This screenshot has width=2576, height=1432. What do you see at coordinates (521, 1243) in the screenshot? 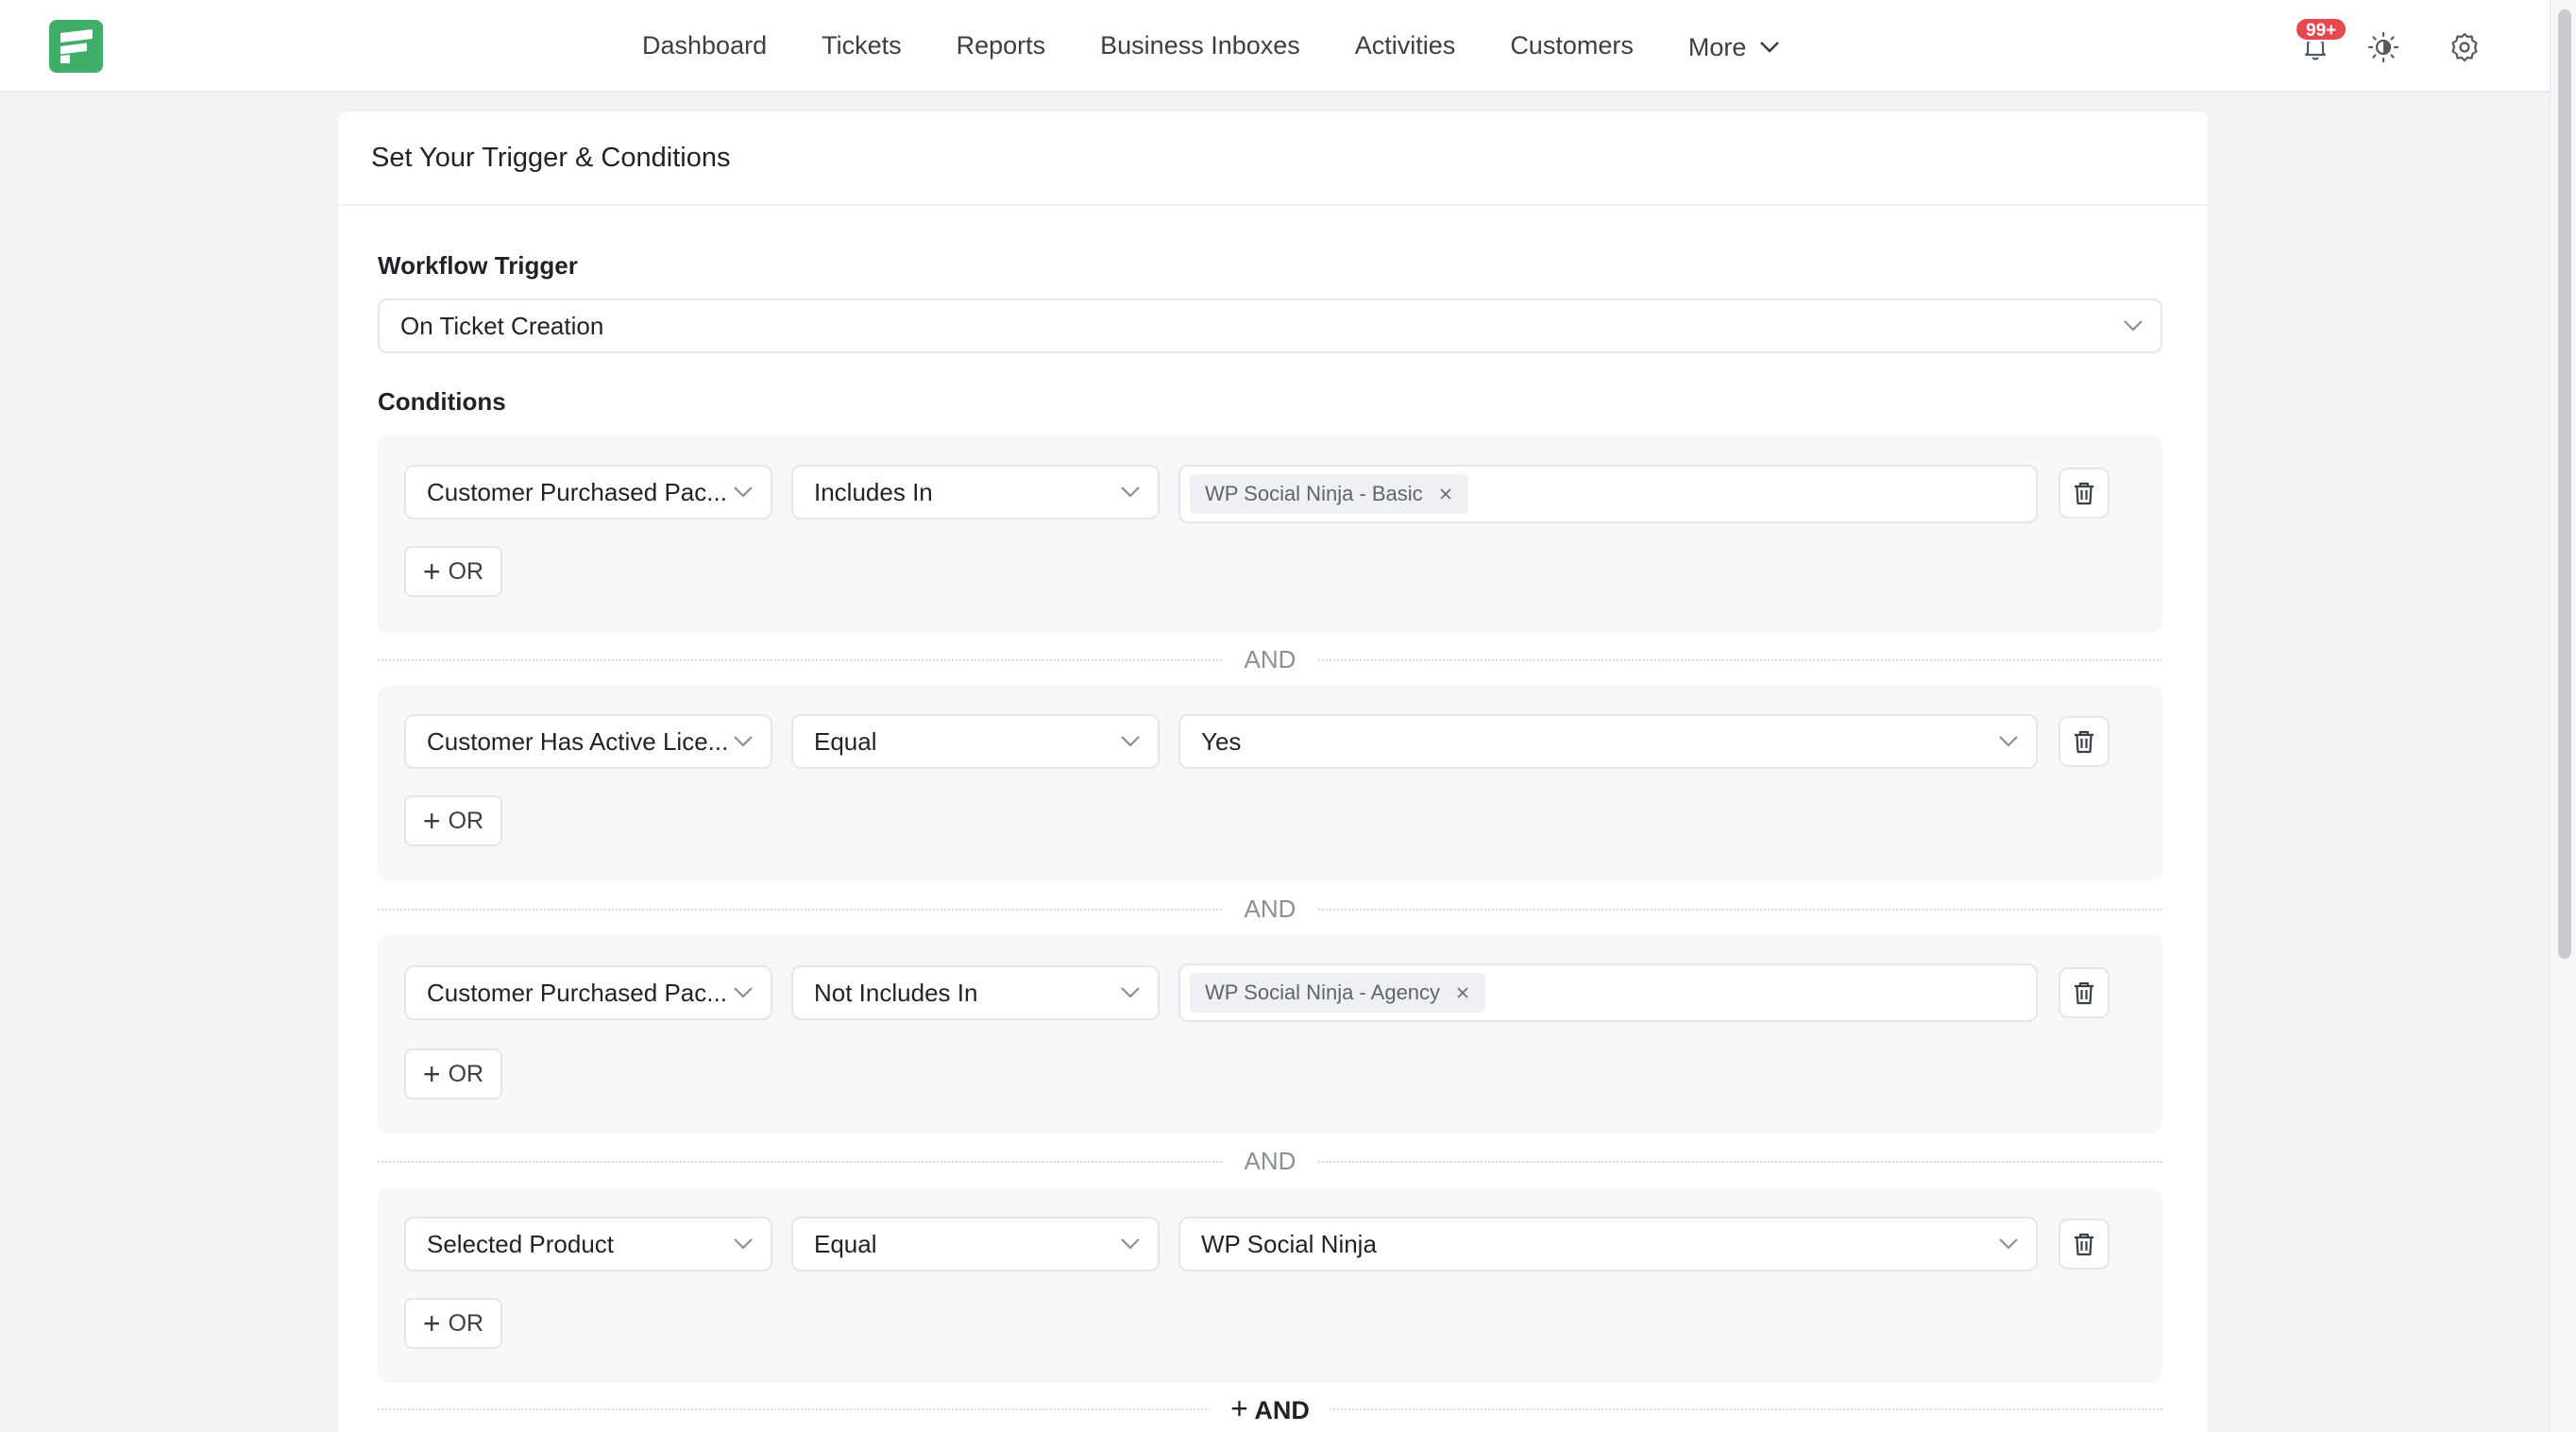
I see `condition-field-value: Selected Product` at bounding box center [521, 1243].